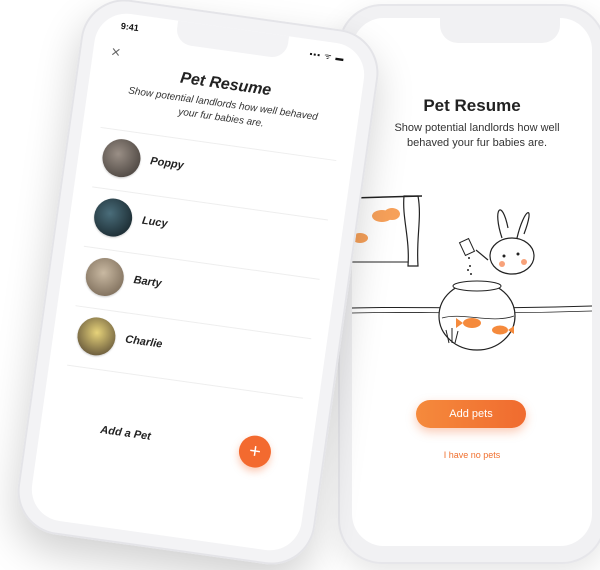  Describe the element at coordinates (130, 27) in the screenshot. I see `status-time: 9:41` at that location.